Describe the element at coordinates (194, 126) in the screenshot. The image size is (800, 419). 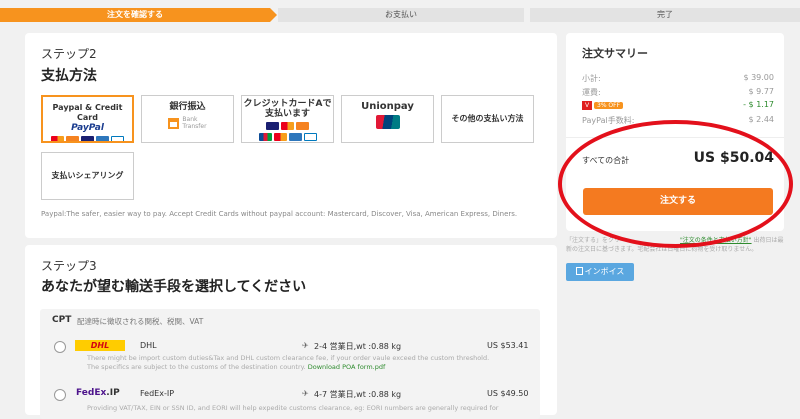
I see `bank-sub2: Transfer` at that location.